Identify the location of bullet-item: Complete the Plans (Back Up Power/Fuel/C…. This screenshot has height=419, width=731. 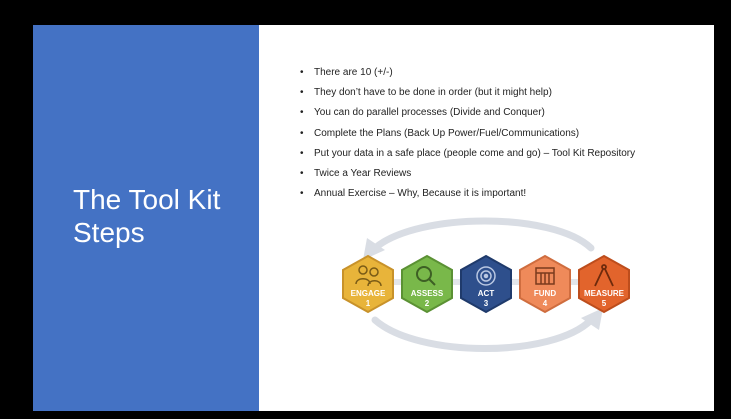
(466, 134).